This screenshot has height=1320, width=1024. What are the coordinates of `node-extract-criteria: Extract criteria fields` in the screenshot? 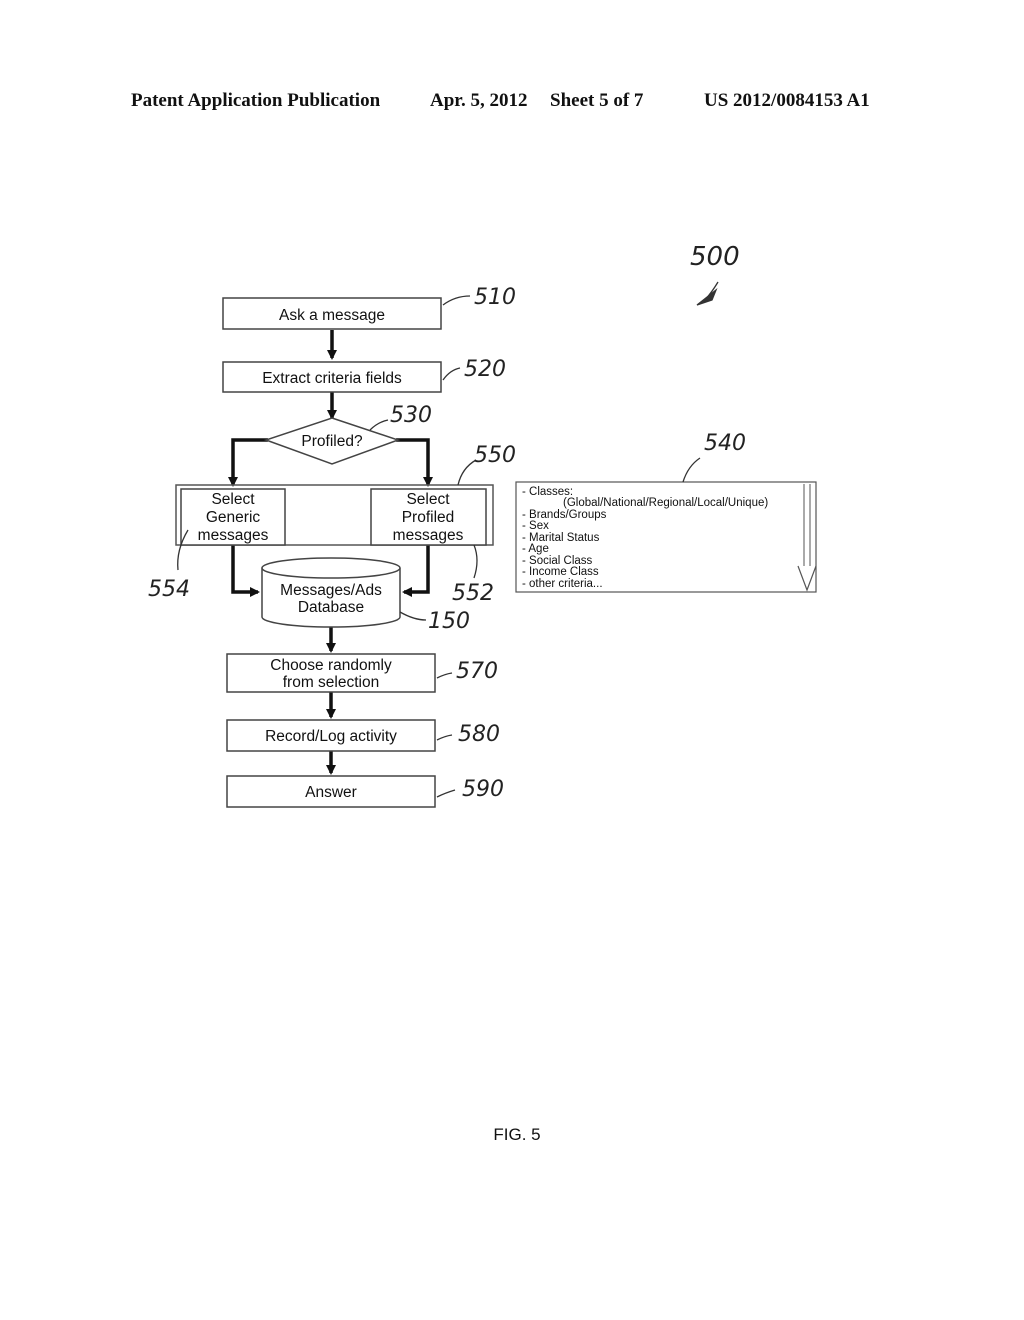 It's located at (332, 377).